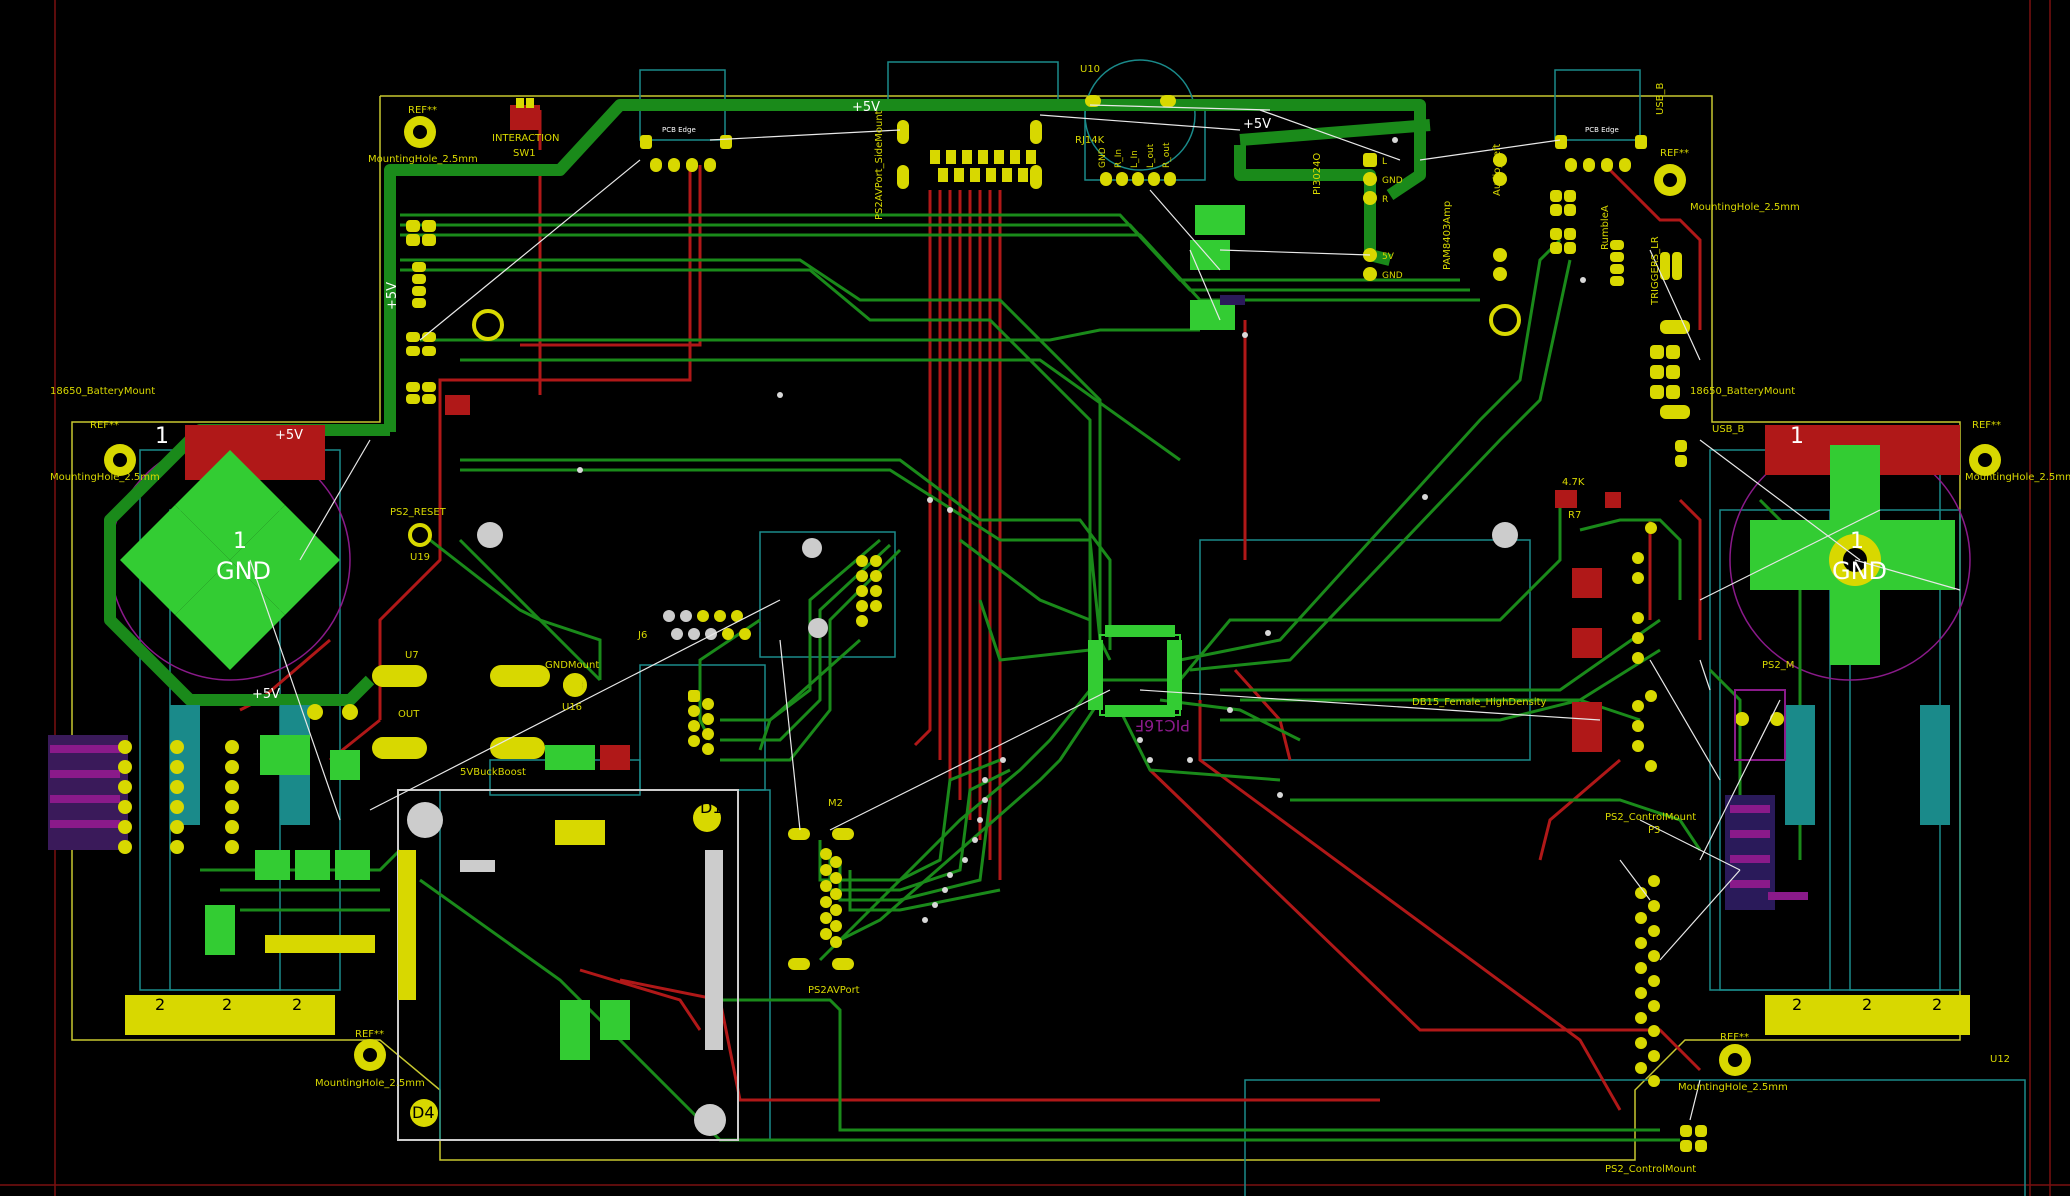  What do you see at coordinates (423, 159) in the screenshot?
I see `label-mounting-hole-1: MountingHole_2.5mm` at bounding box center [423, 159].